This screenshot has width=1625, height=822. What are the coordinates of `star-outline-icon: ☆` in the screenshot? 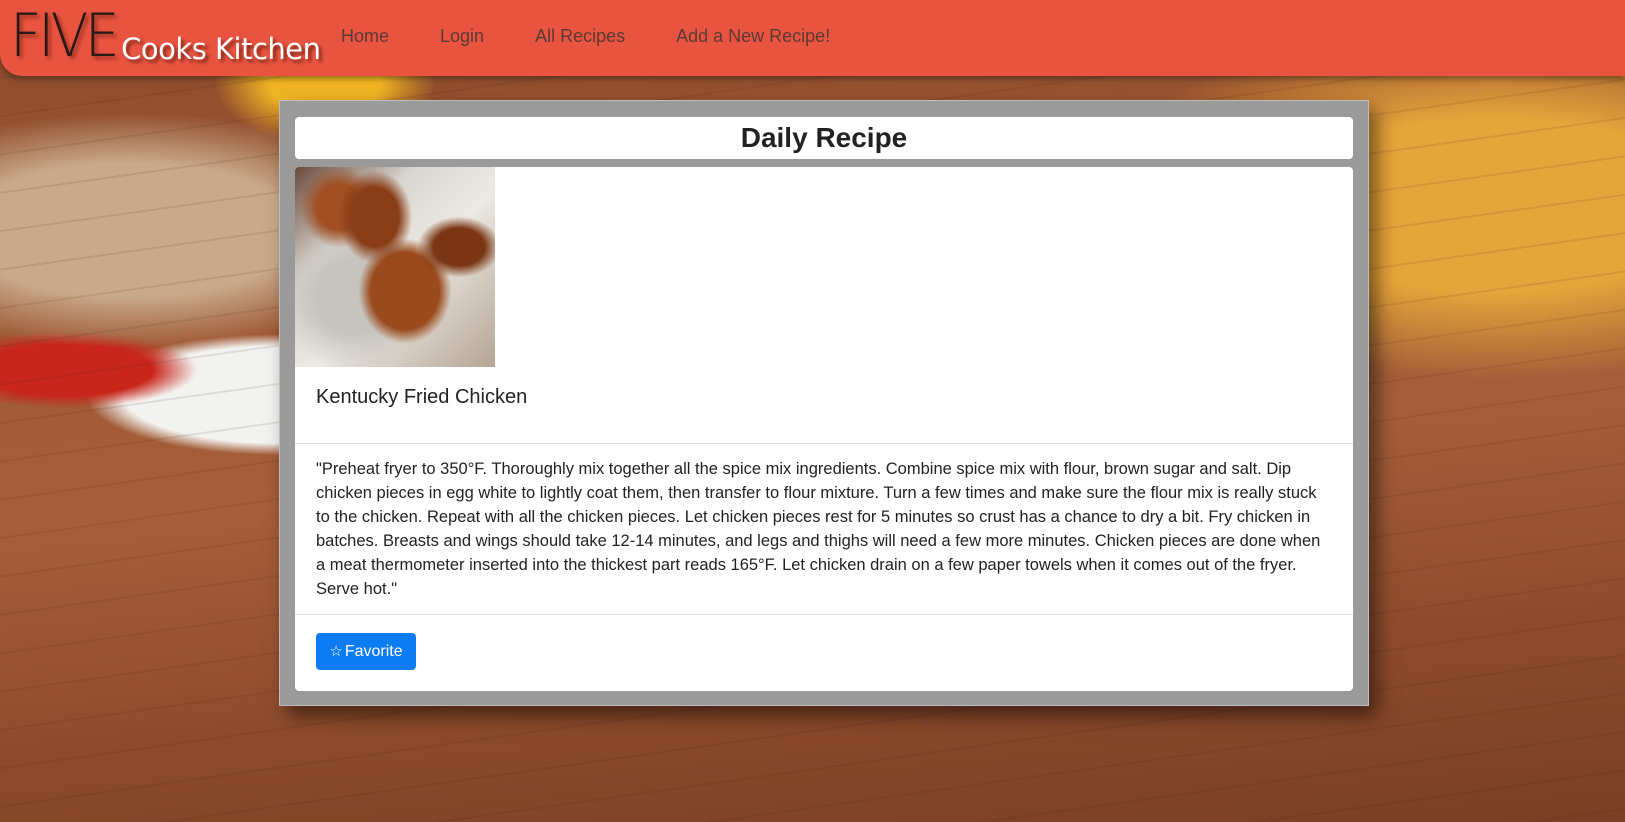 It's located at (336, 651).